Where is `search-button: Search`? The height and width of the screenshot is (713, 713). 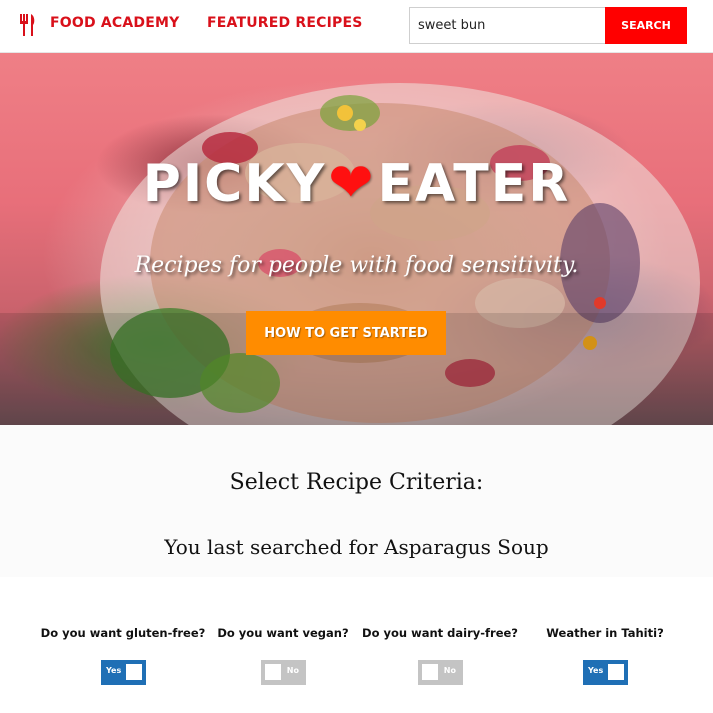
search-button: Search is located at coordinates (646, 25).